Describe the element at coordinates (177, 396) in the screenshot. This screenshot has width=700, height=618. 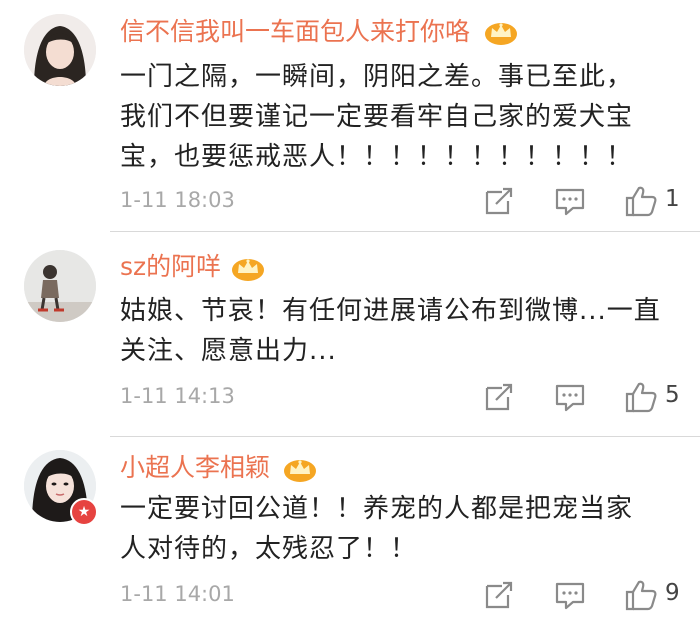
I see `comment-time: 1-11 14:13` at that location.